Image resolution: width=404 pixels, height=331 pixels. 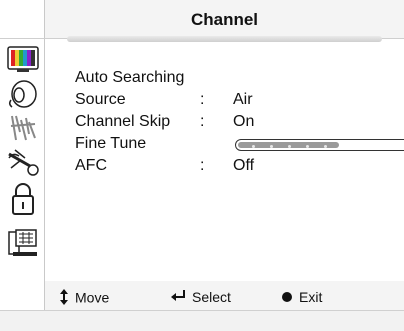 What do you see at coordinates (23, 162) in the screenshot?
I see `satellite-setup-icon` at bounding box center [23, 162].